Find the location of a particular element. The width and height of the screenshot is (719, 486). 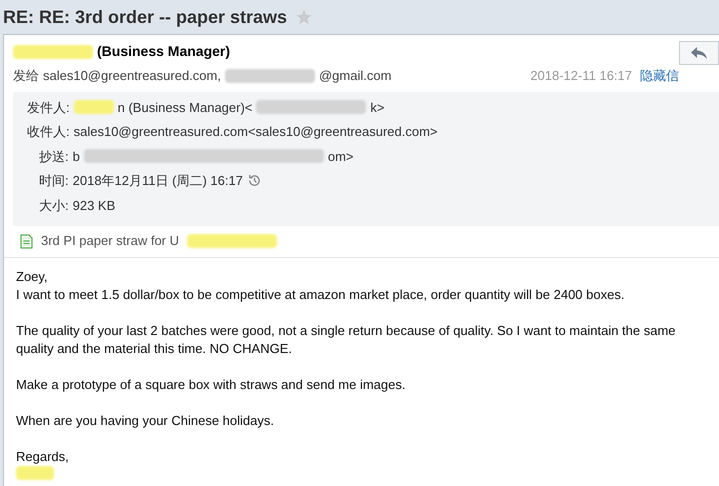

recipient-address: sales10@greentreasured.com, is located at coordinates (132, 76).